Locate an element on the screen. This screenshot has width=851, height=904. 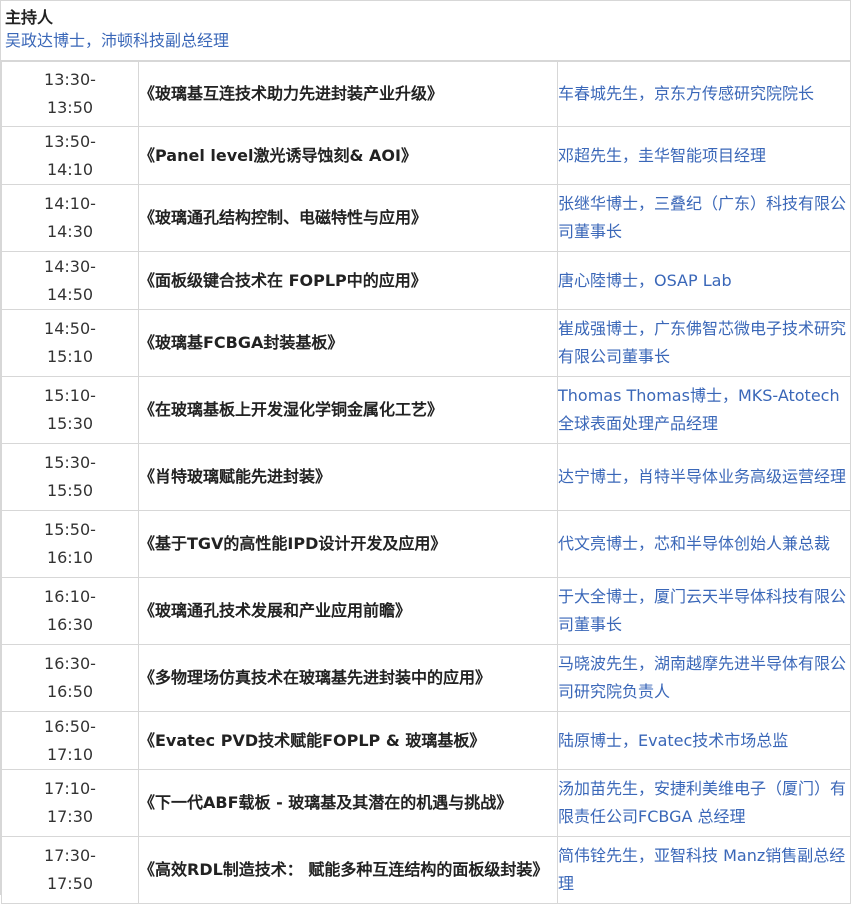
start-time: 15:10- is located at coordinates (70, 395).